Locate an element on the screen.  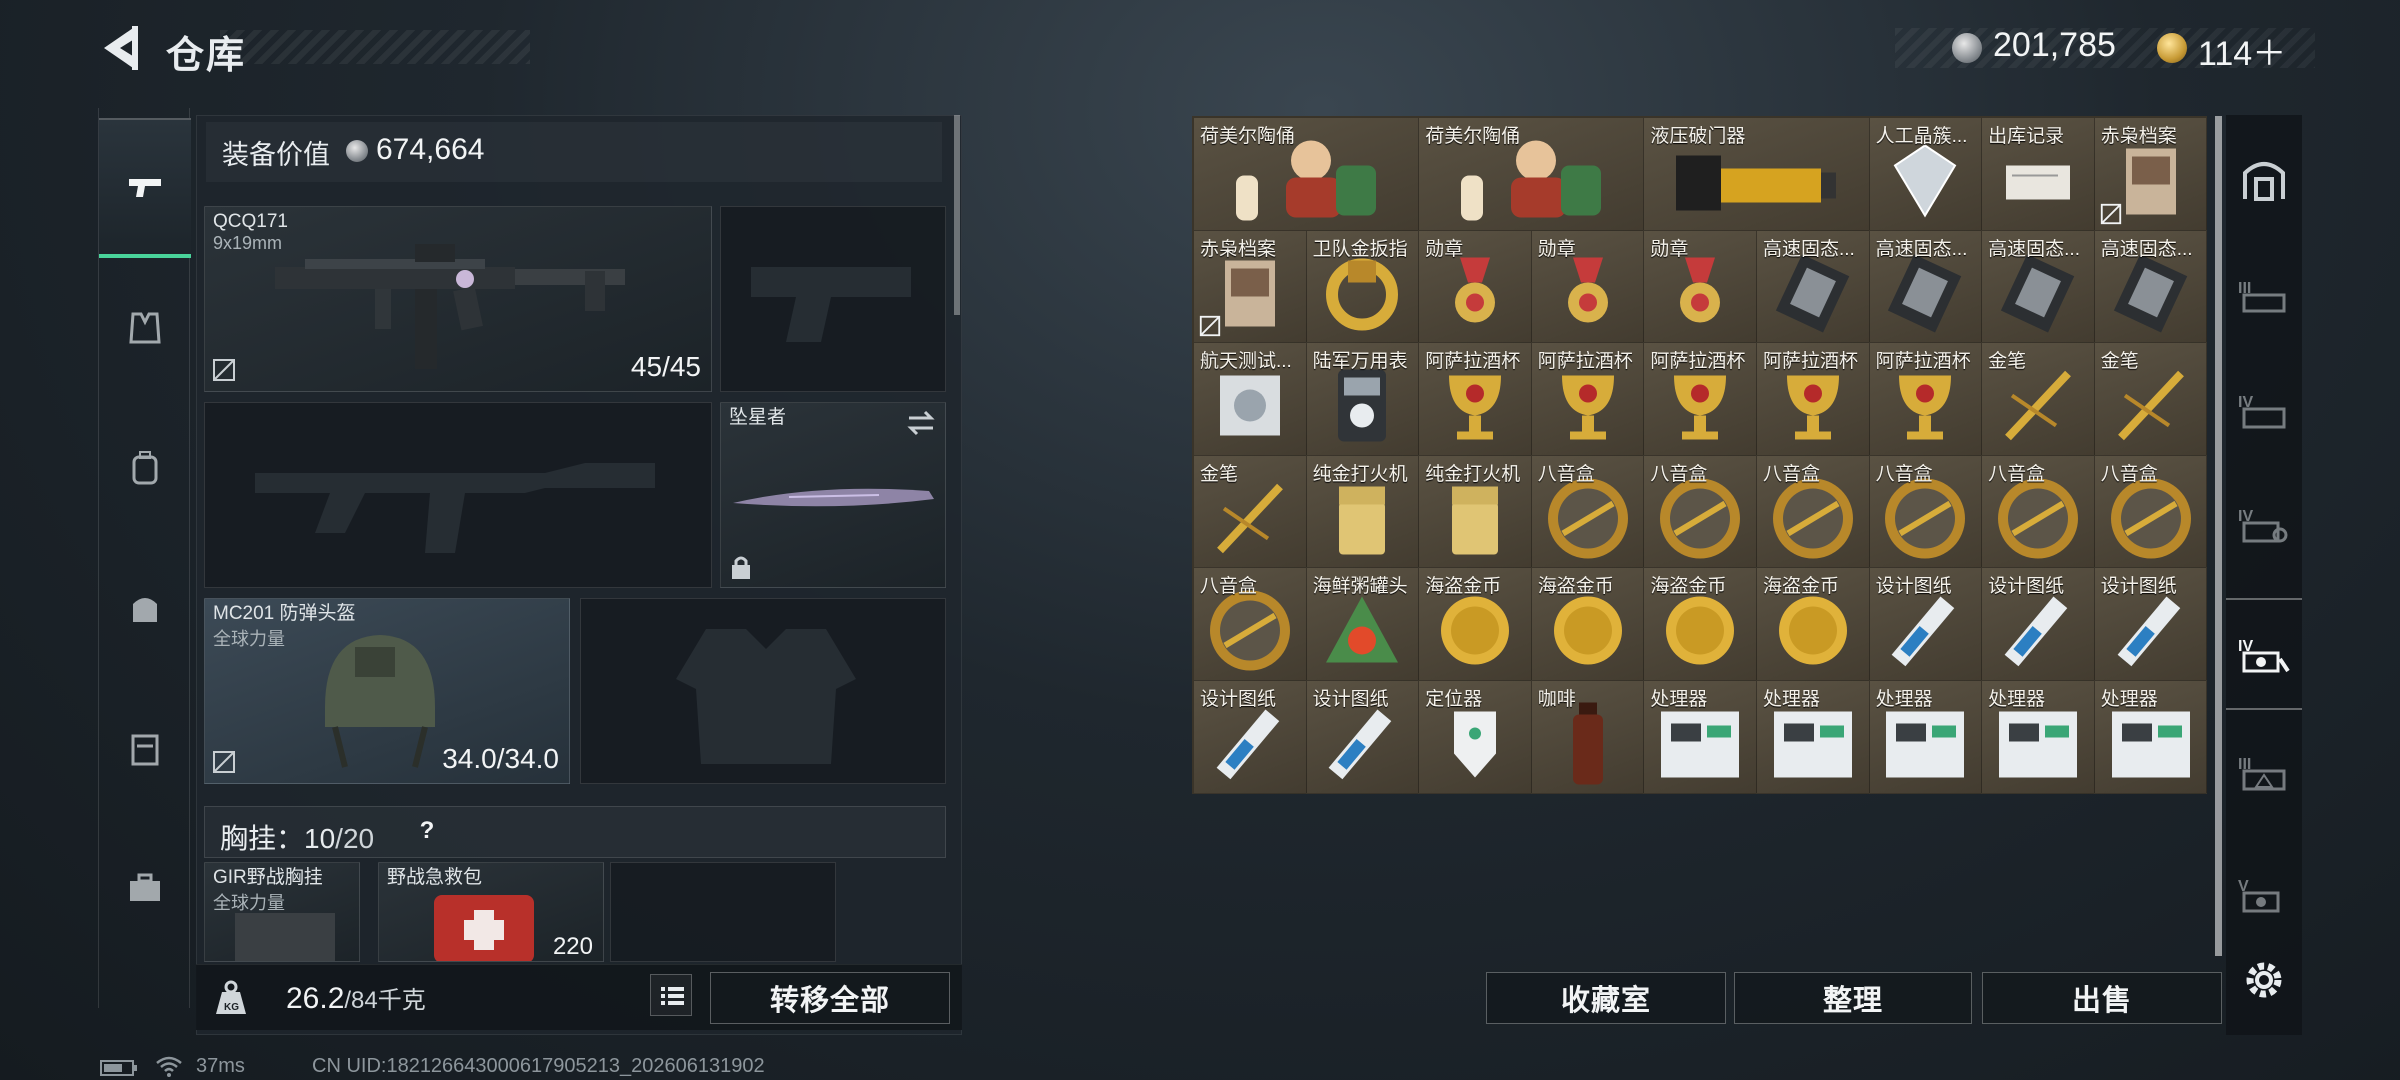
tab-backpack is located at coordinates (145, 468).